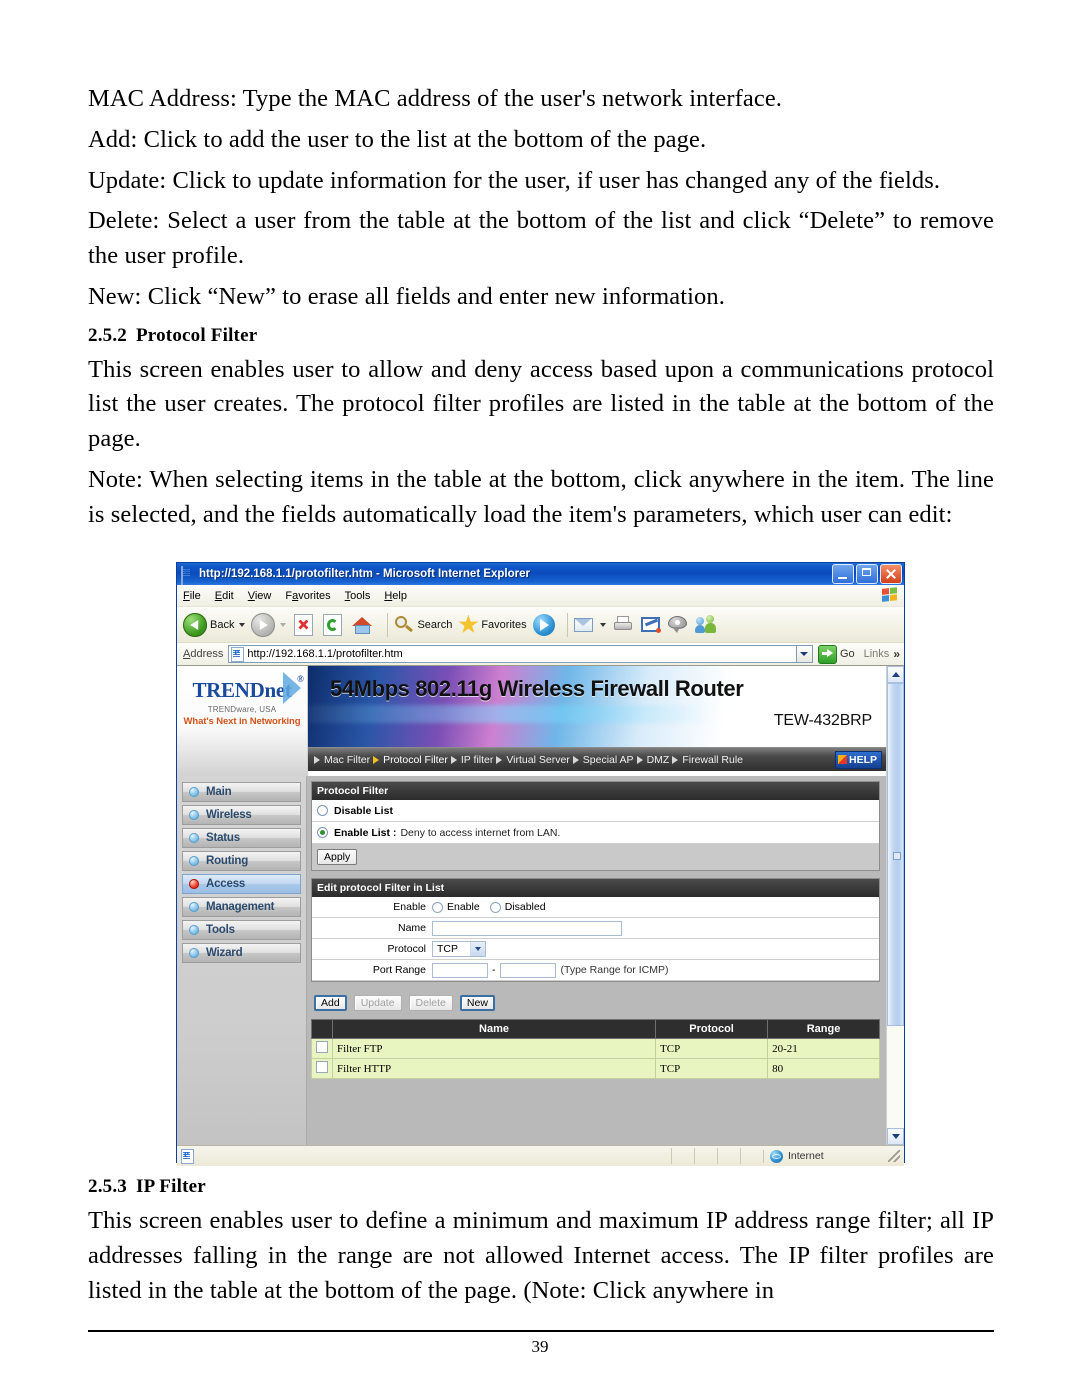  I want to click on media-button, so click(543, 624).